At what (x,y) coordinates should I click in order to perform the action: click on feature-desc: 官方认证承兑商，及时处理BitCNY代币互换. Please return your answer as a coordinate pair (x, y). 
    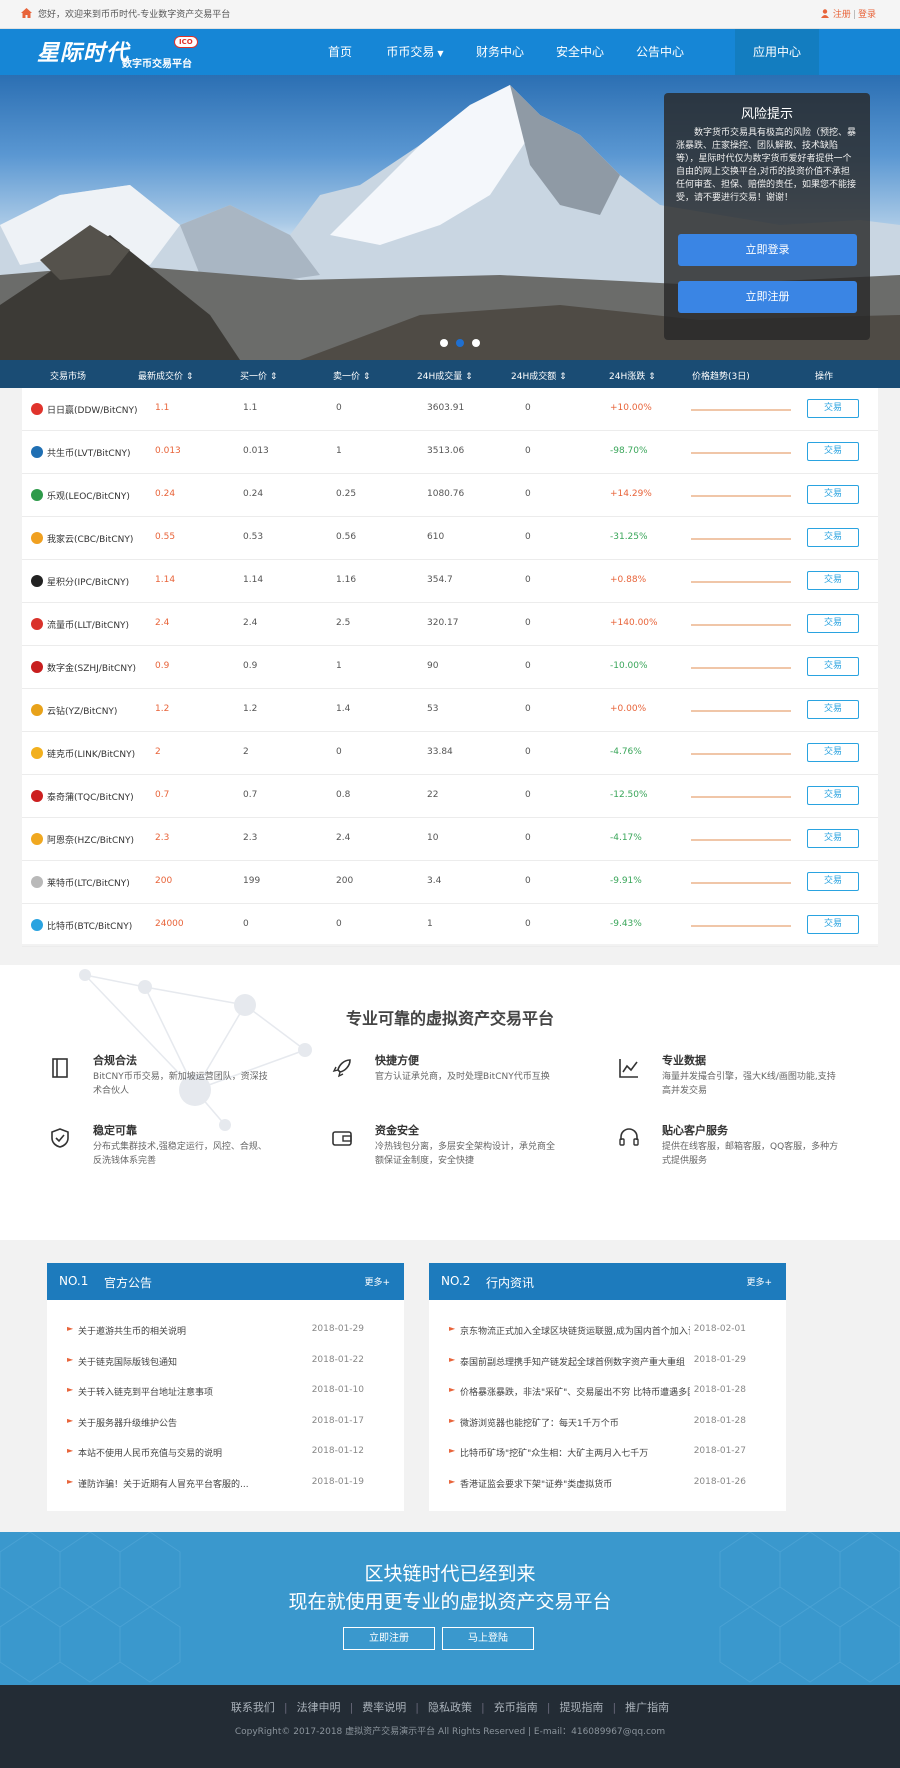
    Looking at the image, I should click on (462, 1077).